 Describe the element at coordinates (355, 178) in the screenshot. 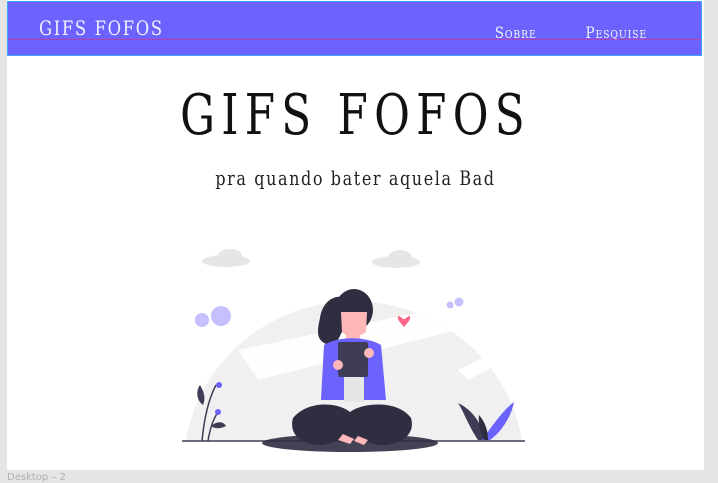

I see `hero-subtitle: pra quando bater aquela Bad` at that location.